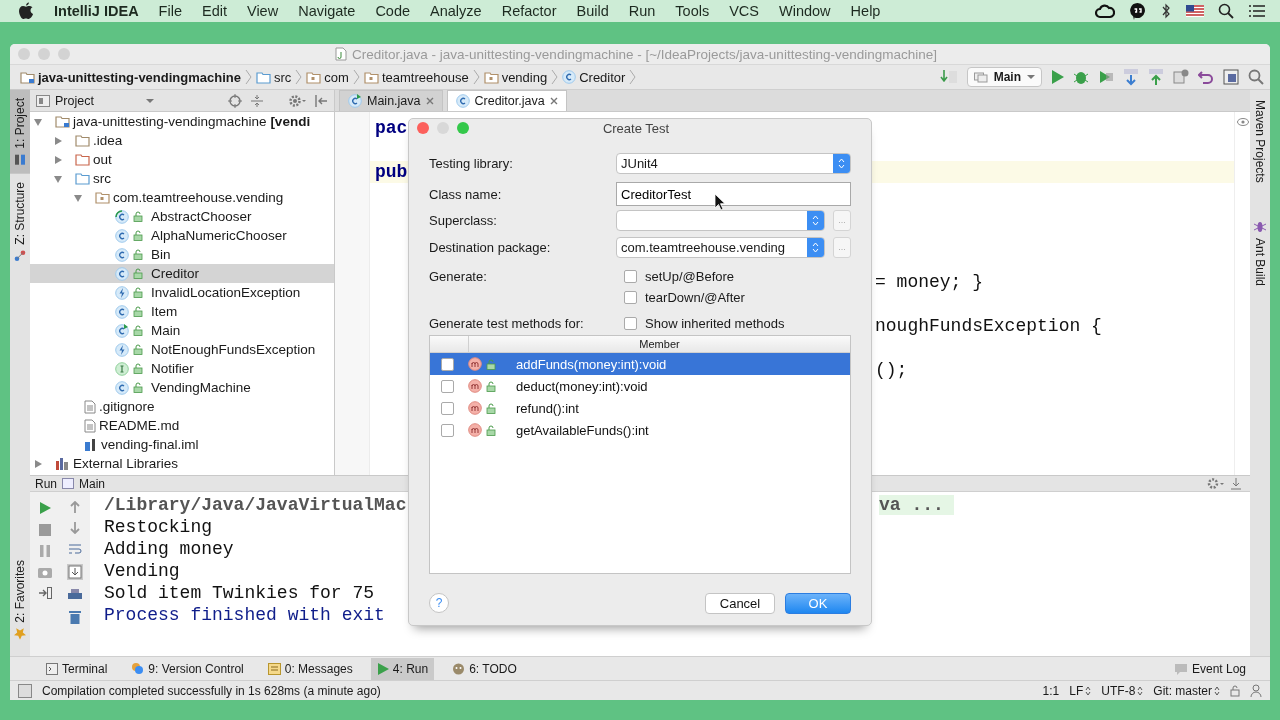 Image resolution: width=1280 pixels, height=720 pixels. I want to click on menu-item: Code, so click(393, 11).